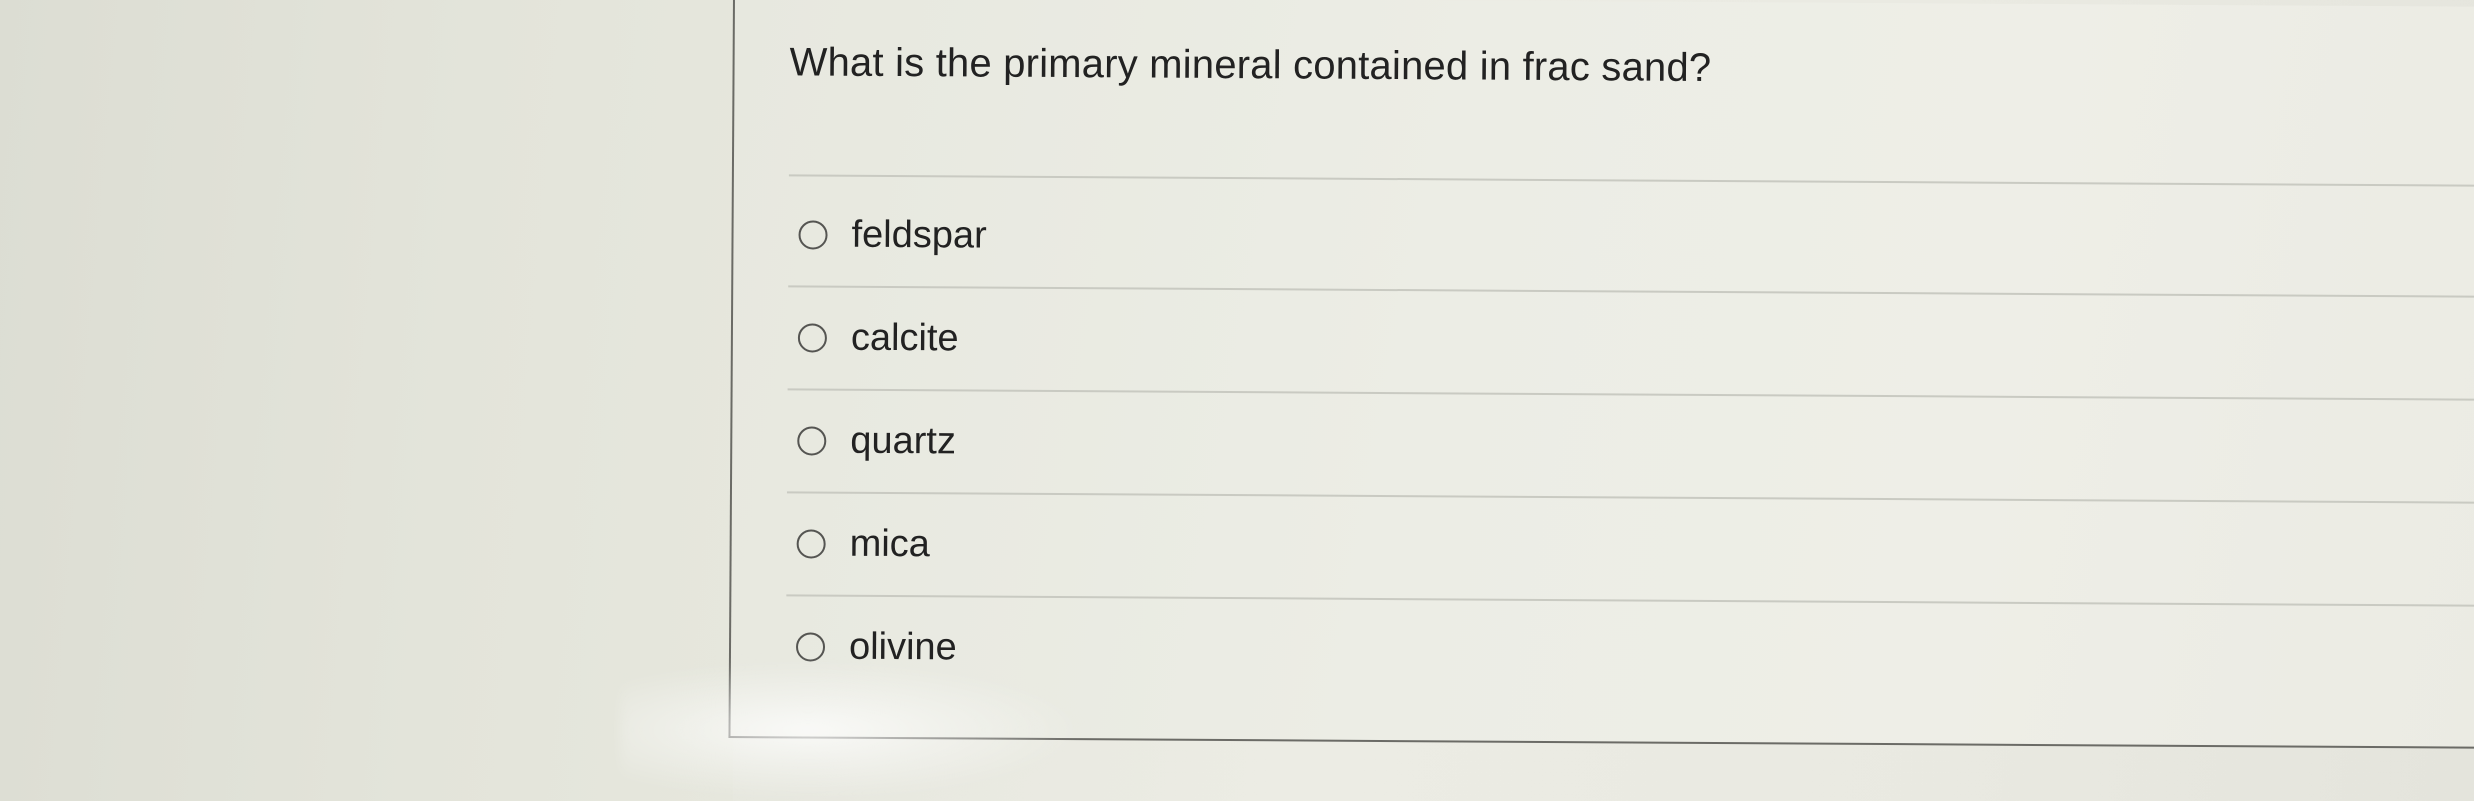 The width and height of the screenshot is (2474, 801). What do you see at coordinates (1631, 180) in the screenshot?
I see `question-divider` at bounding box center [1631, 180].